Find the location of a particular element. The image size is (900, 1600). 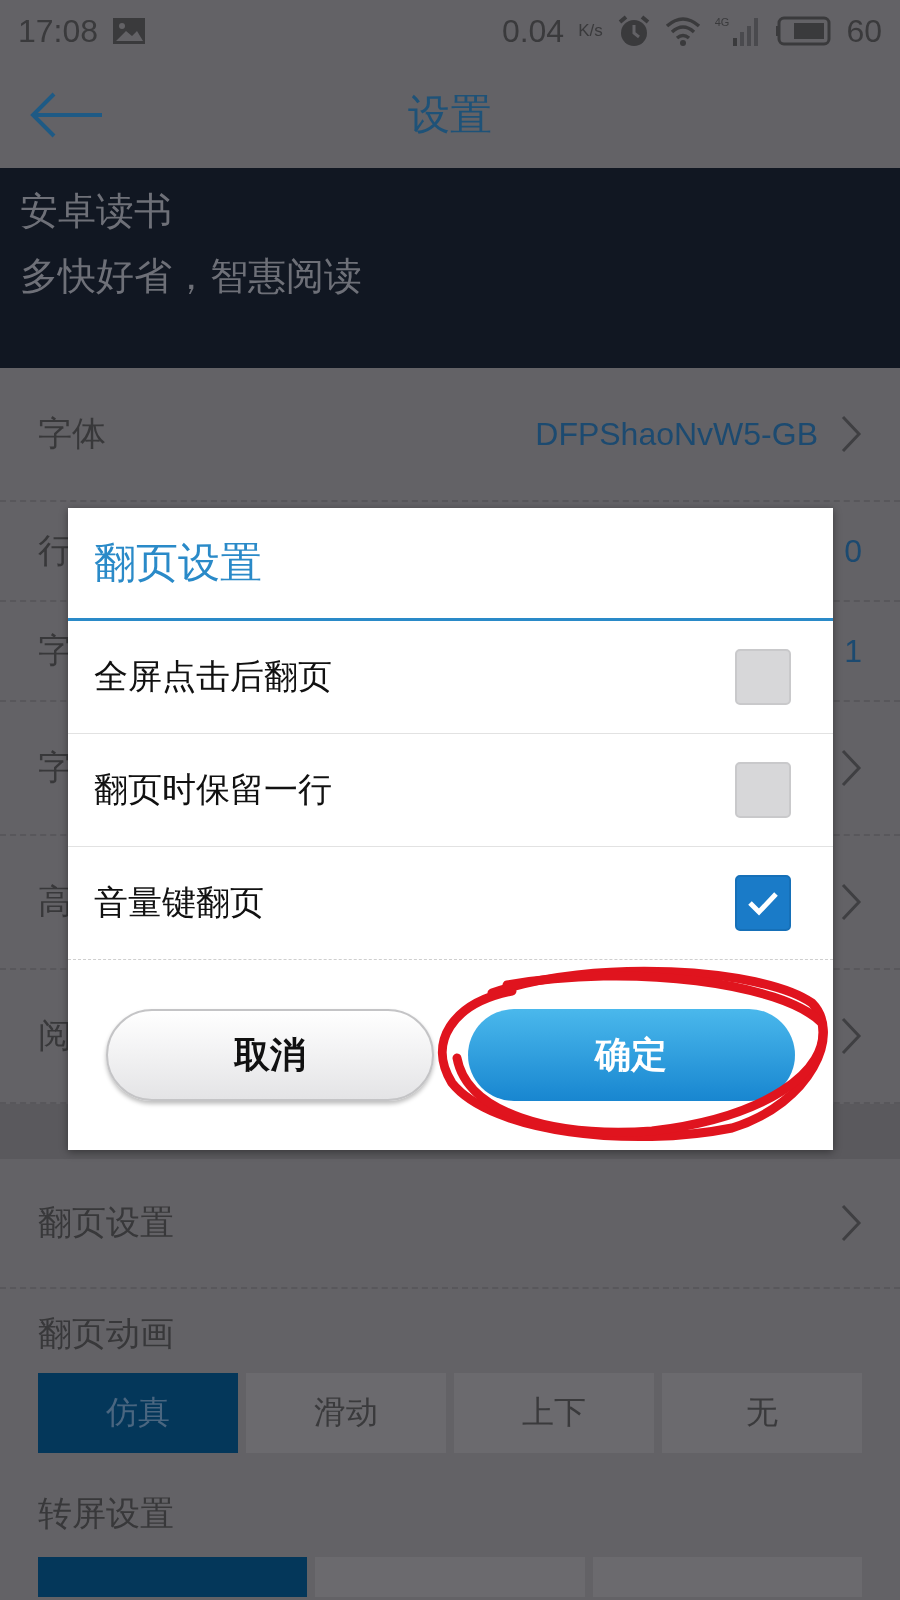

battery-icon is located at coordinates (804, 31).